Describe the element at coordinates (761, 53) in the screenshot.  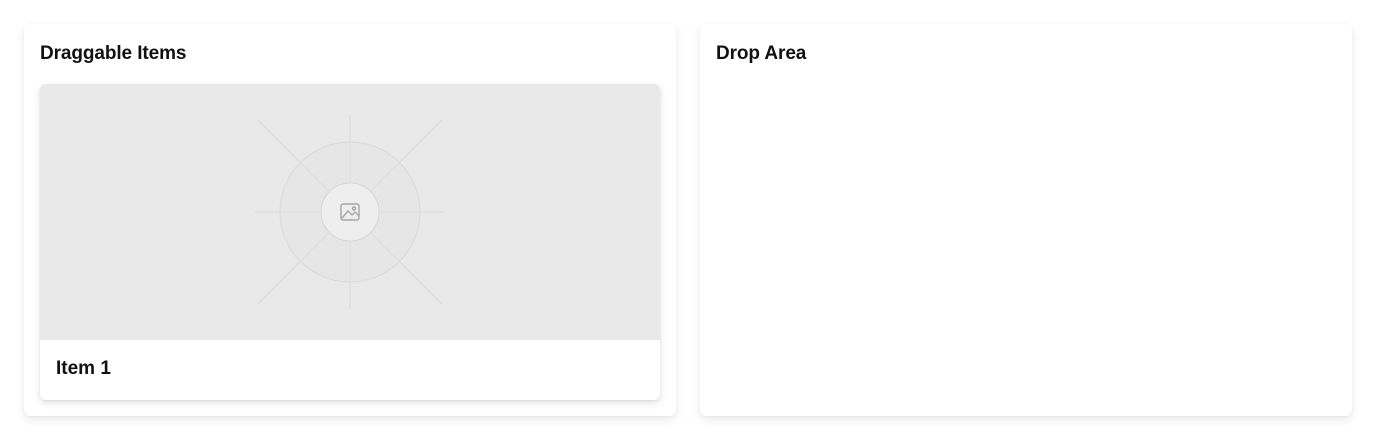
I see `drop-area-title: Drop Area` at that location.